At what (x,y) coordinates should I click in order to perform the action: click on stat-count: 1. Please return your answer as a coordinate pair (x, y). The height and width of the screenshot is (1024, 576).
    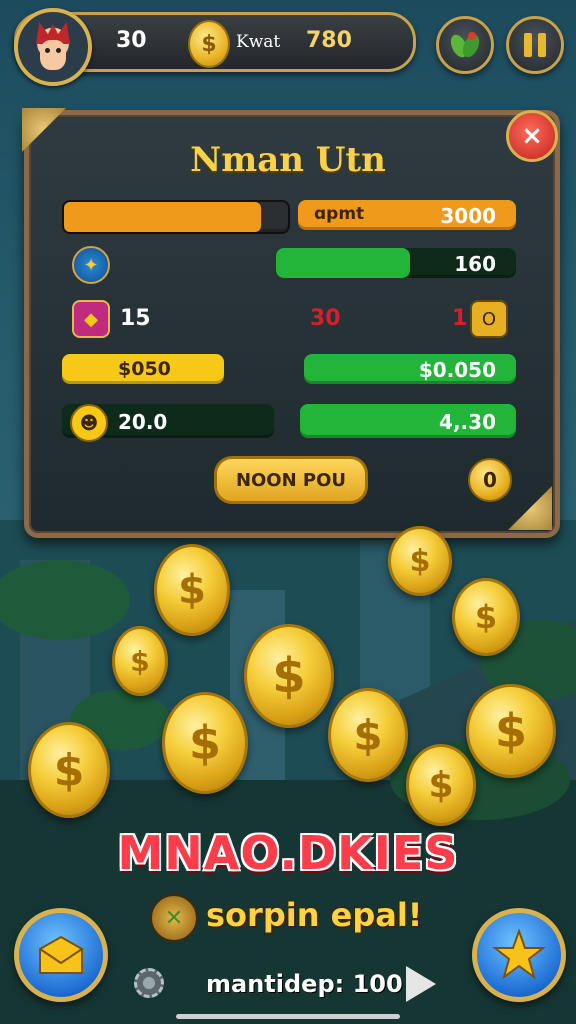
    Looking at the image, I should click on (460, 318).